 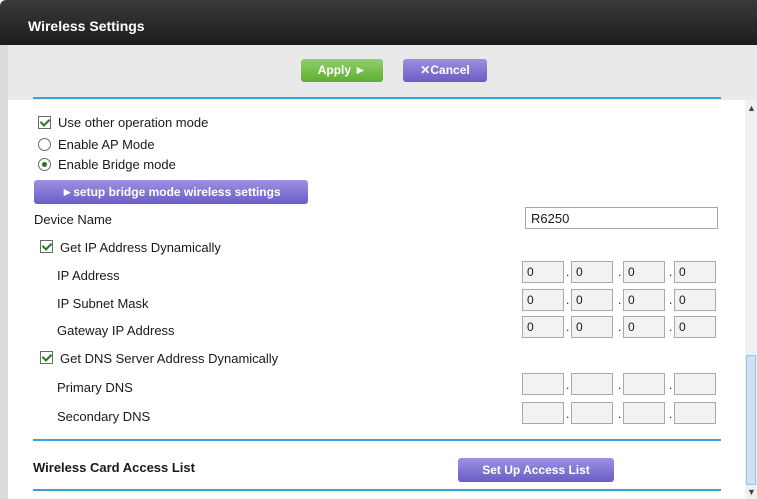 I want to click on use-other-mode-checkbox, so click(x=44, y=122).